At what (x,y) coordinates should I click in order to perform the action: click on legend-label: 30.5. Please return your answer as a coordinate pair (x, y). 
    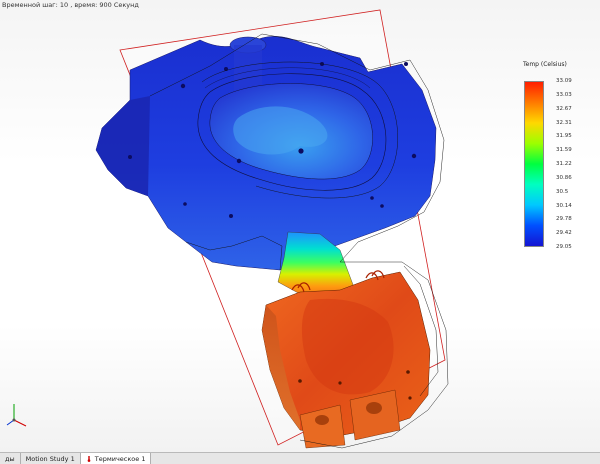
    Looking at the image, I should click on (562, 191).